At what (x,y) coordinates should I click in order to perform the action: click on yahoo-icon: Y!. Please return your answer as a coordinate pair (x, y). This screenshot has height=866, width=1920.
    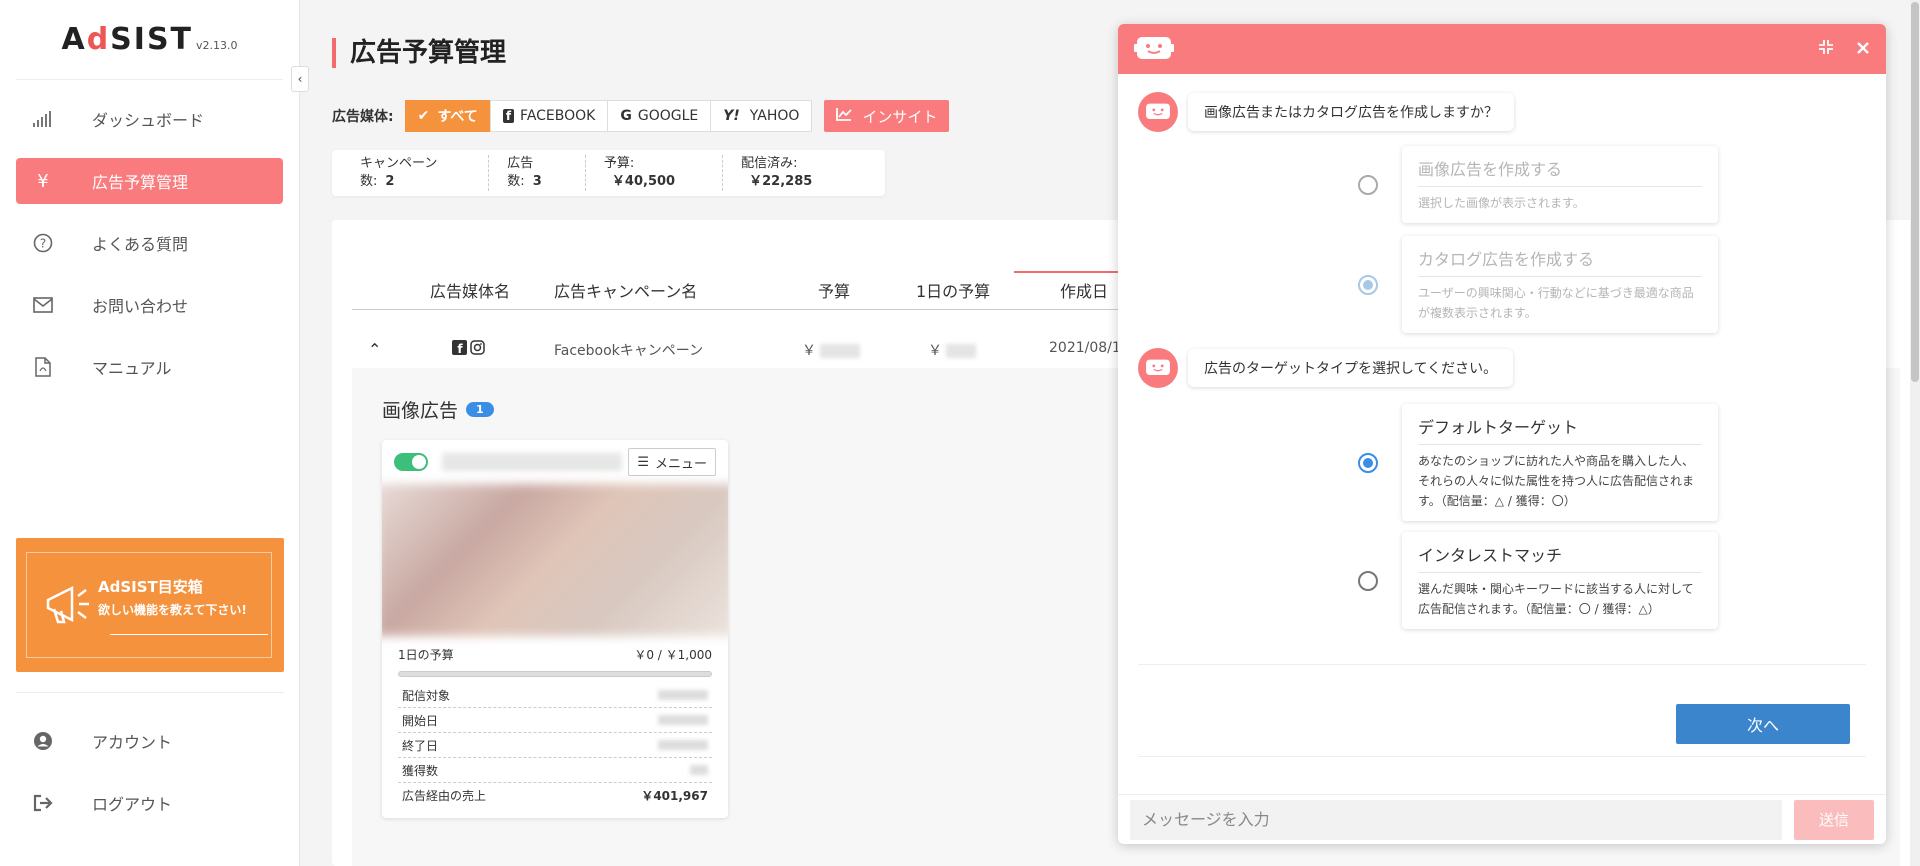
    Looking at the image, I should click on (731, 116).